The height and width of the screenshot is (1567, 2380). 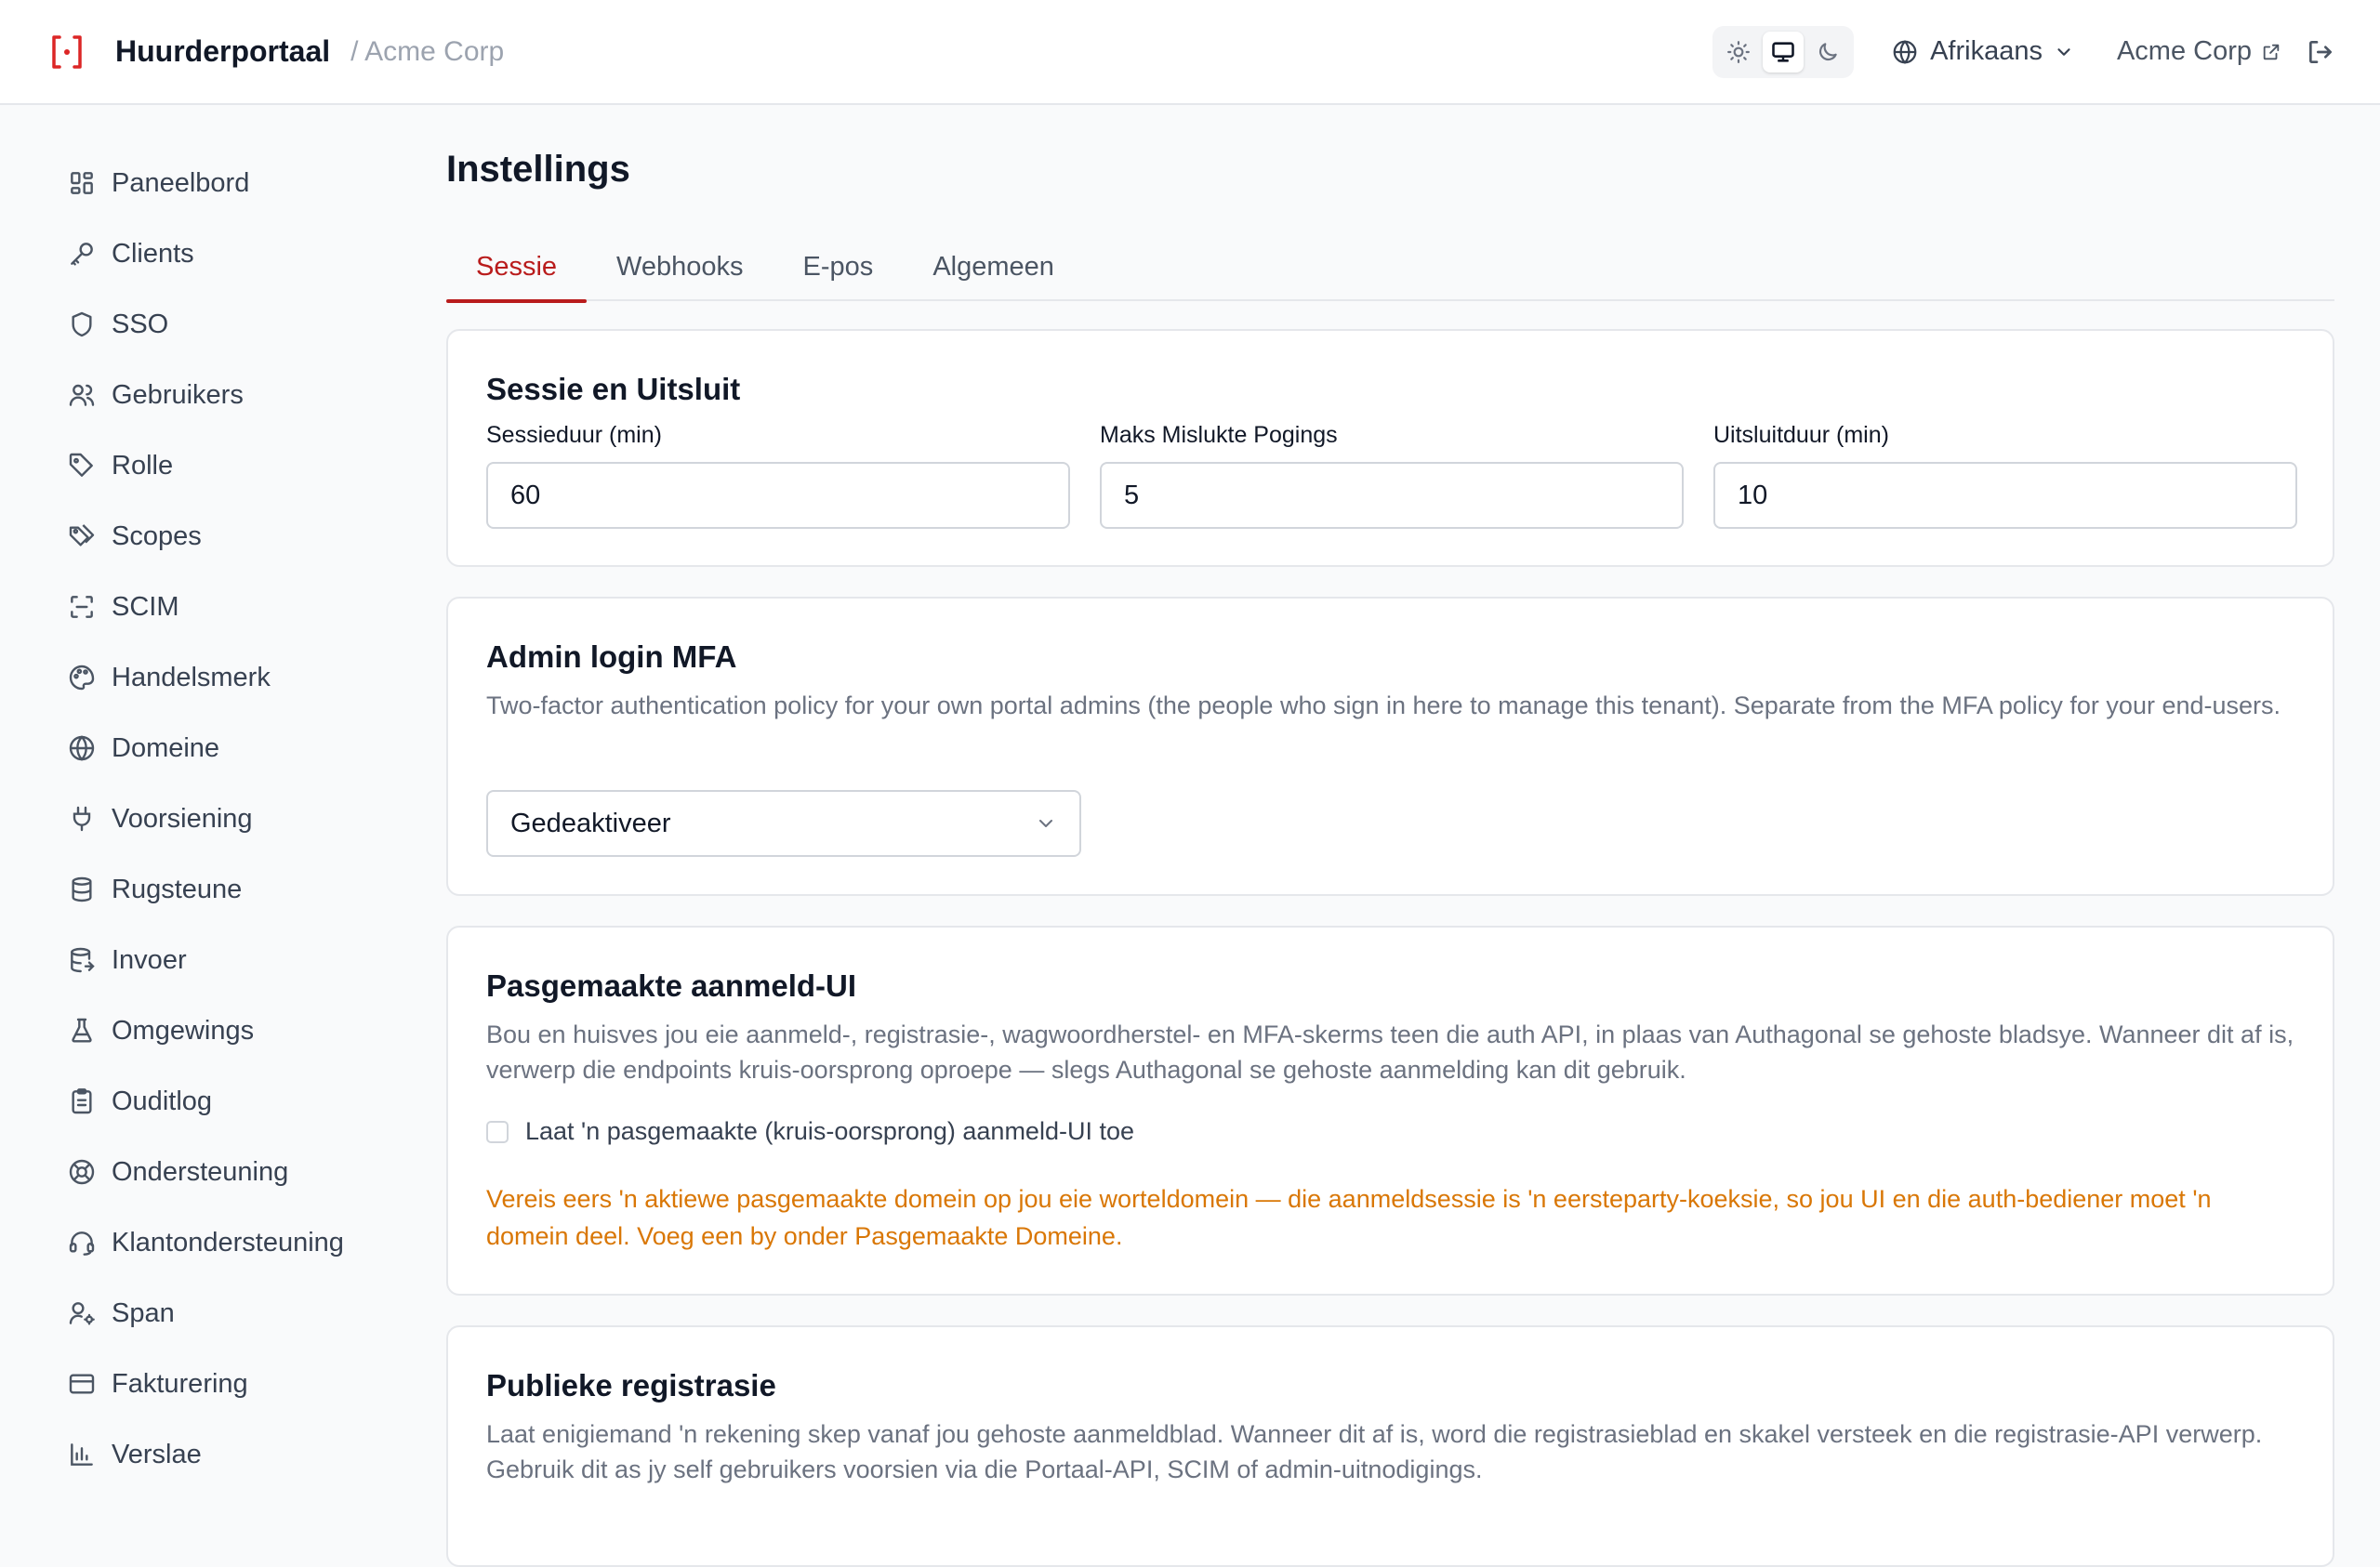 I want to click on custom-login-card-title: Pasgemaakte aanmeld-UI, so click(x=671, y=985).